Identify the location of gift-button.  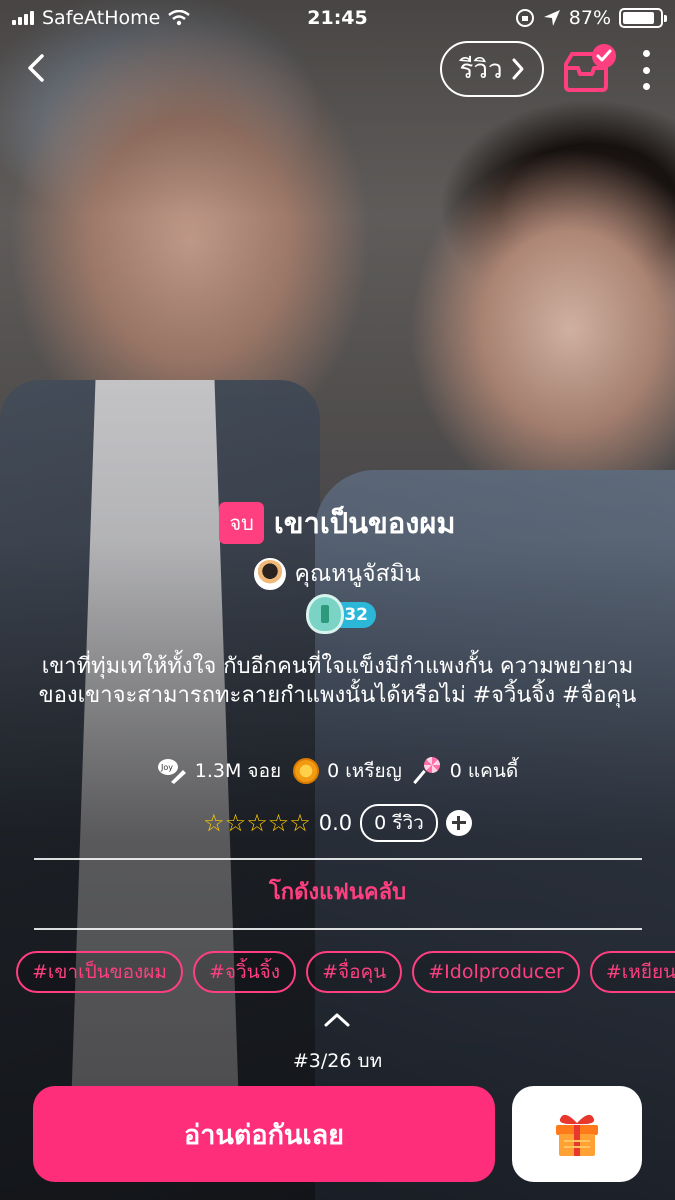
(577, 1134).